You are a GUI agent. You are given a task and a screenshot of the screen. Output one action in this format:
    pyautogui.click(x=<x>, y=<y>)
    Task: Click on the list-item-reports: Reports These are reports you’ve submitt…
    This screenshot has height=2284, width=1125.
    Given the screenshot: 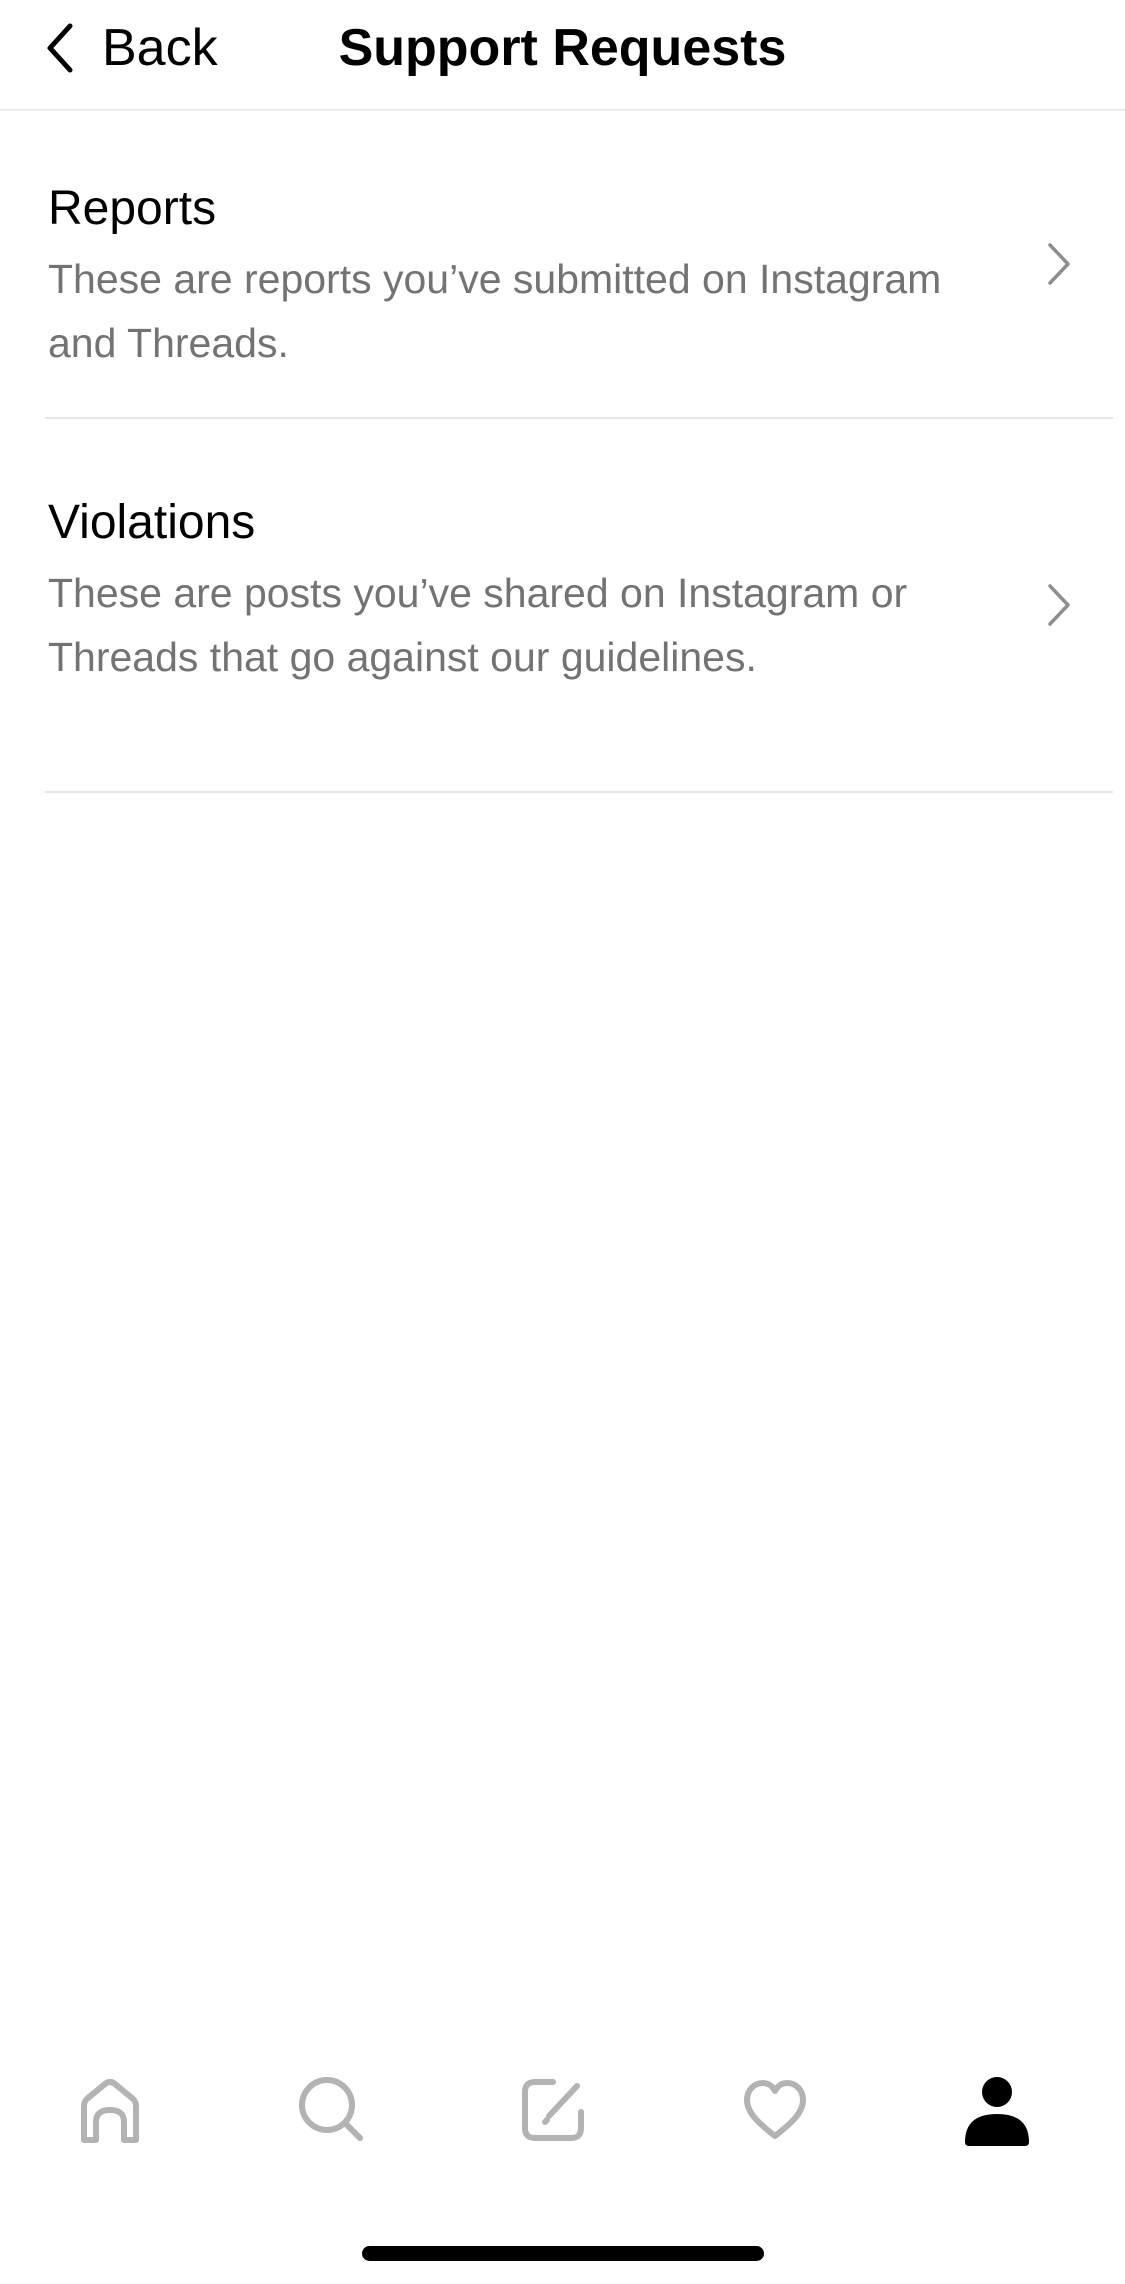 What is the action you would take?
    pyautogui.click(x=562, y=265)
    